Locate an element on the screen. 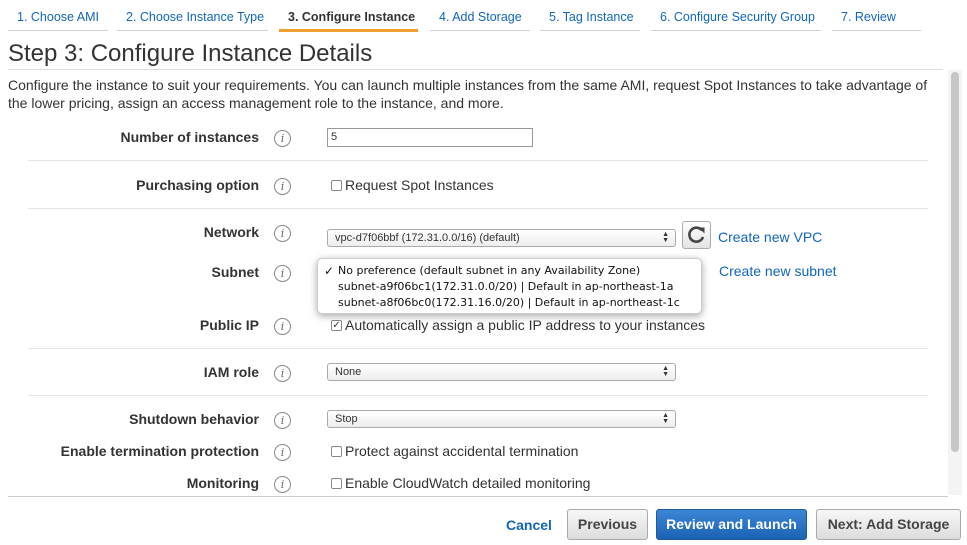 This screenshot has width=967, height=545. subnet-label: Subnet is located at coordinates (235, 272).